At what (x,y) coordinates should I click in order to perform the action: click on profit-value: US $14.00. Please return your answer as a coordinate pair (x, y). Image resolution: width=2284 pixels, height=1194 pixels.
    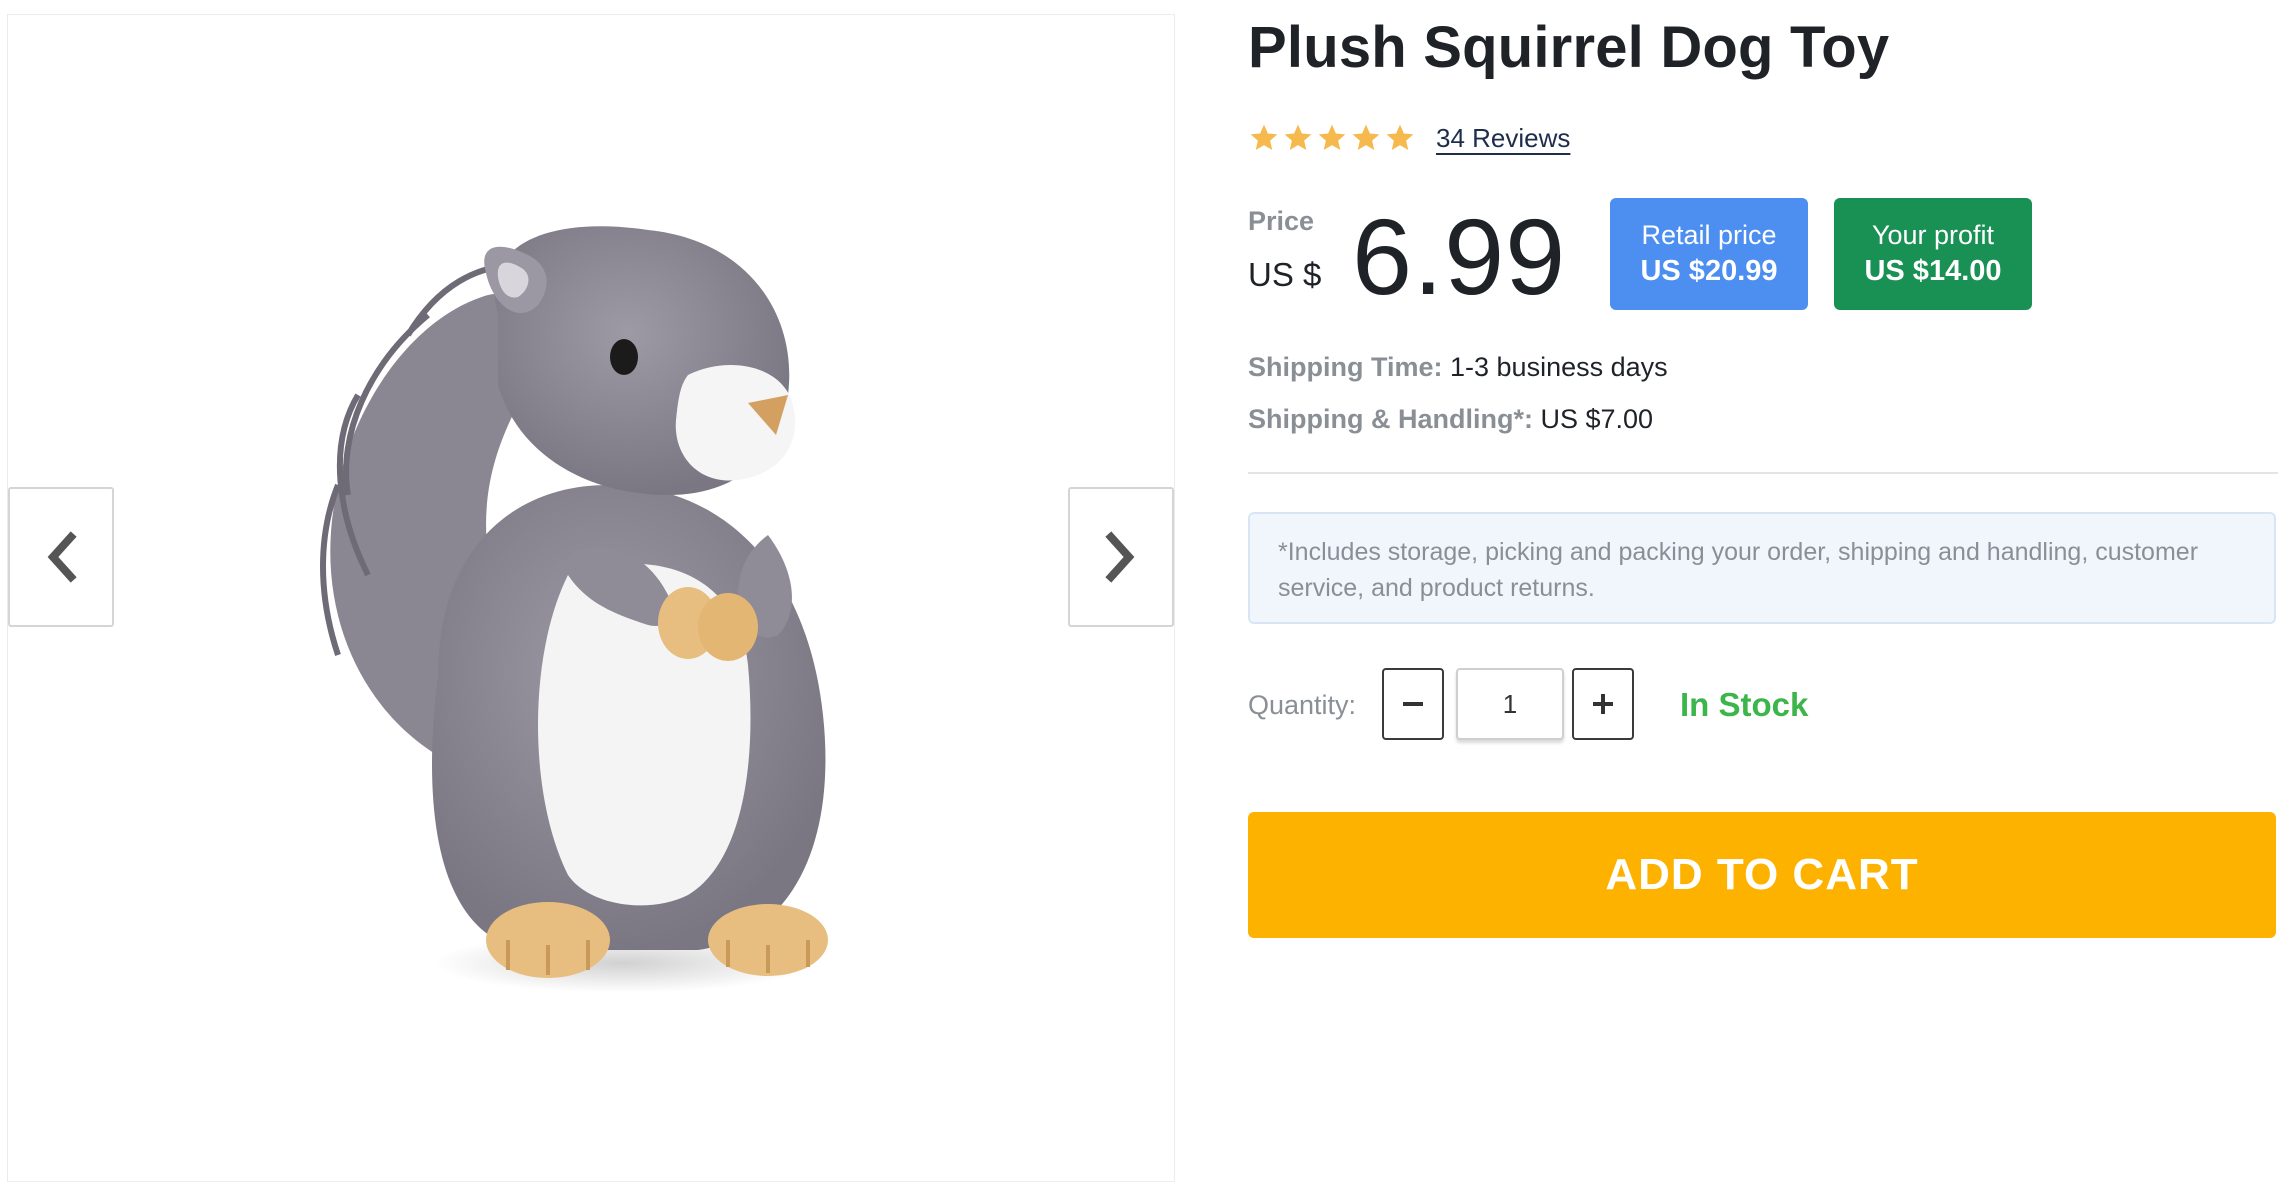
    Looking at the image, I should click on (1933, 271).